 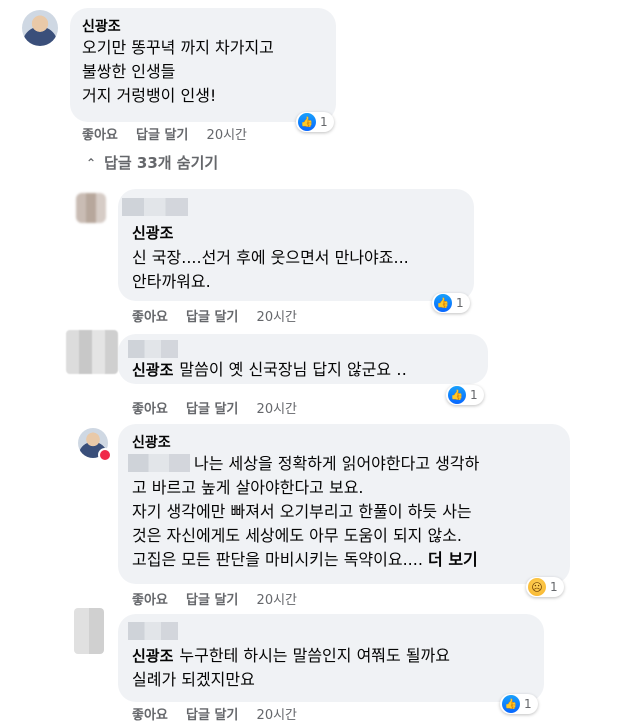 I want to click on comment-text-line: 실례가 되겠지만요, so click(x=193, y=679).